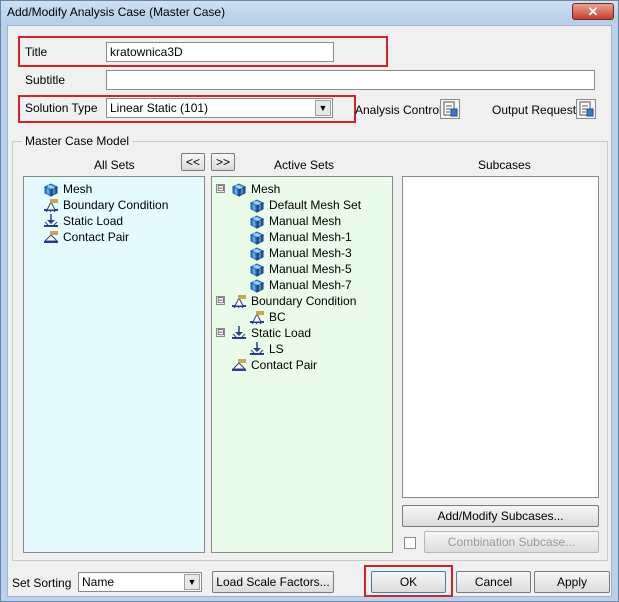  I want to click on title-bar: Add/Modify Analysis Case (Master Case) ✕, so click(309, 12).